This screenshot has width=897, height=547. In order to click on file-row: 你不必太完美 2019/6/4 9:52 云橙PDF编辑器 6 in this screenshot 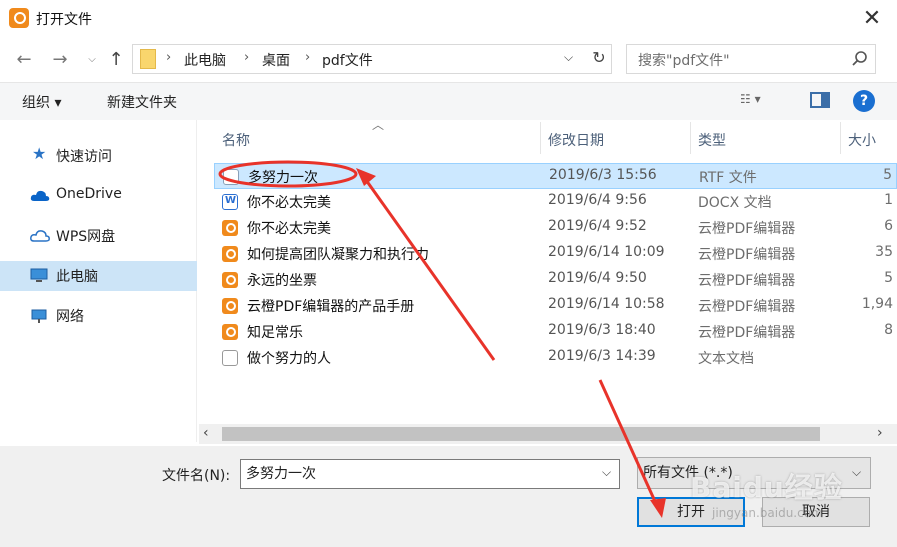, I will do `click(555, 228)`.